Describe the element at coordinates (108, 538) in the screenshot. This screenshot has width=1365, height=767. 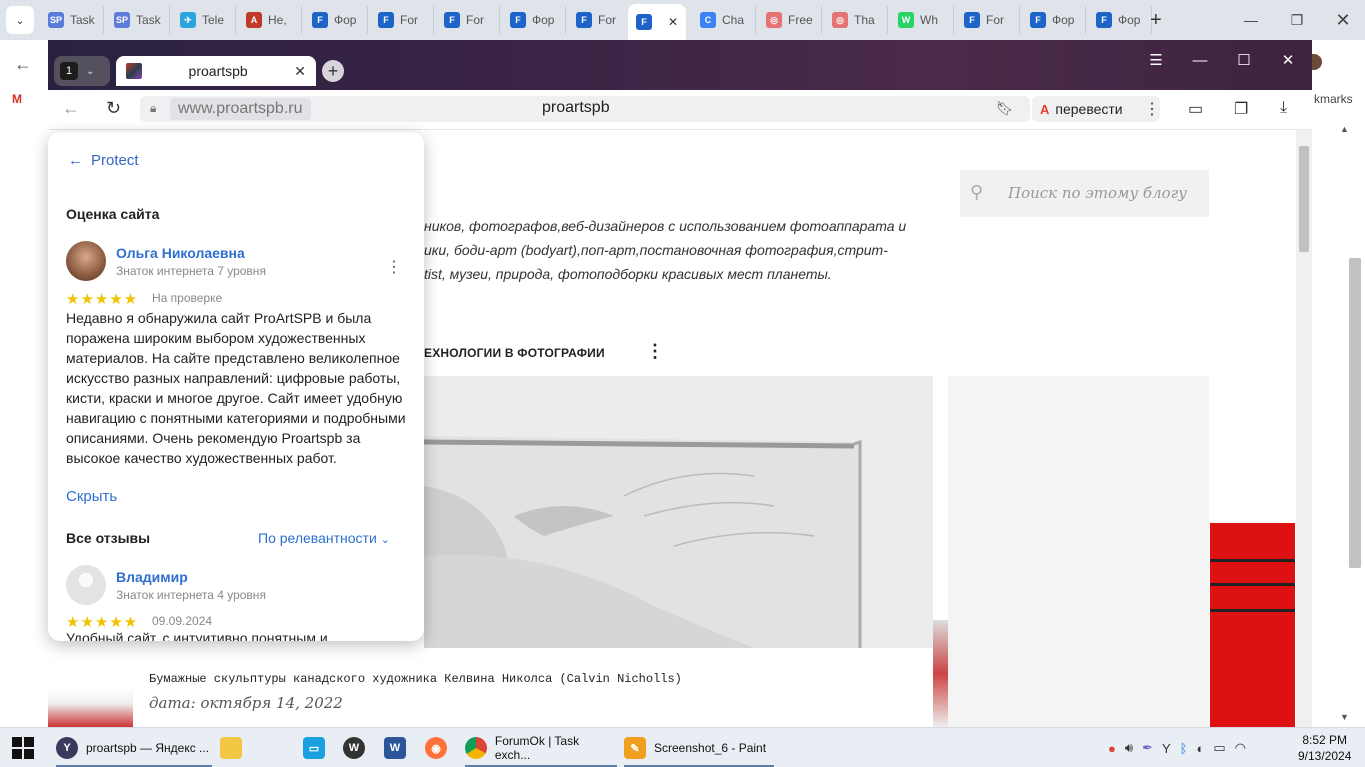
I see `all-reviews-heading: Все отзывы` at that location.